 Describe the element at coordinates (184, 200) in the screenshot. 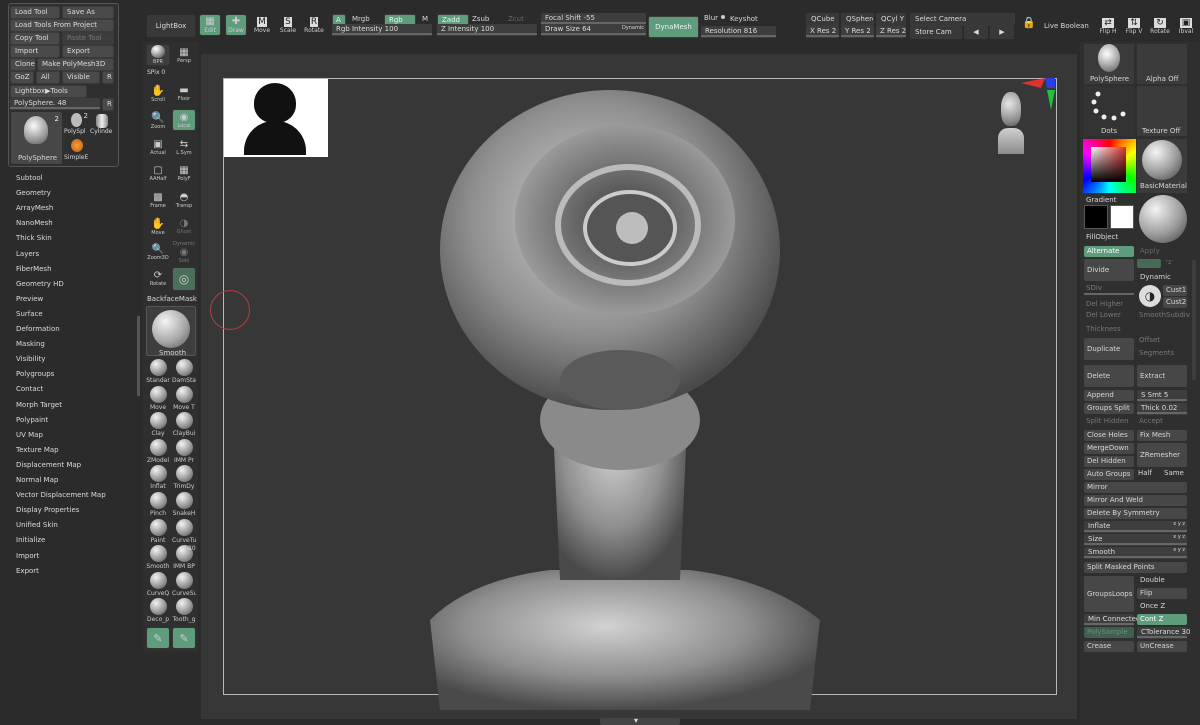

I see `transp-button: ◓ Transp` at that location.